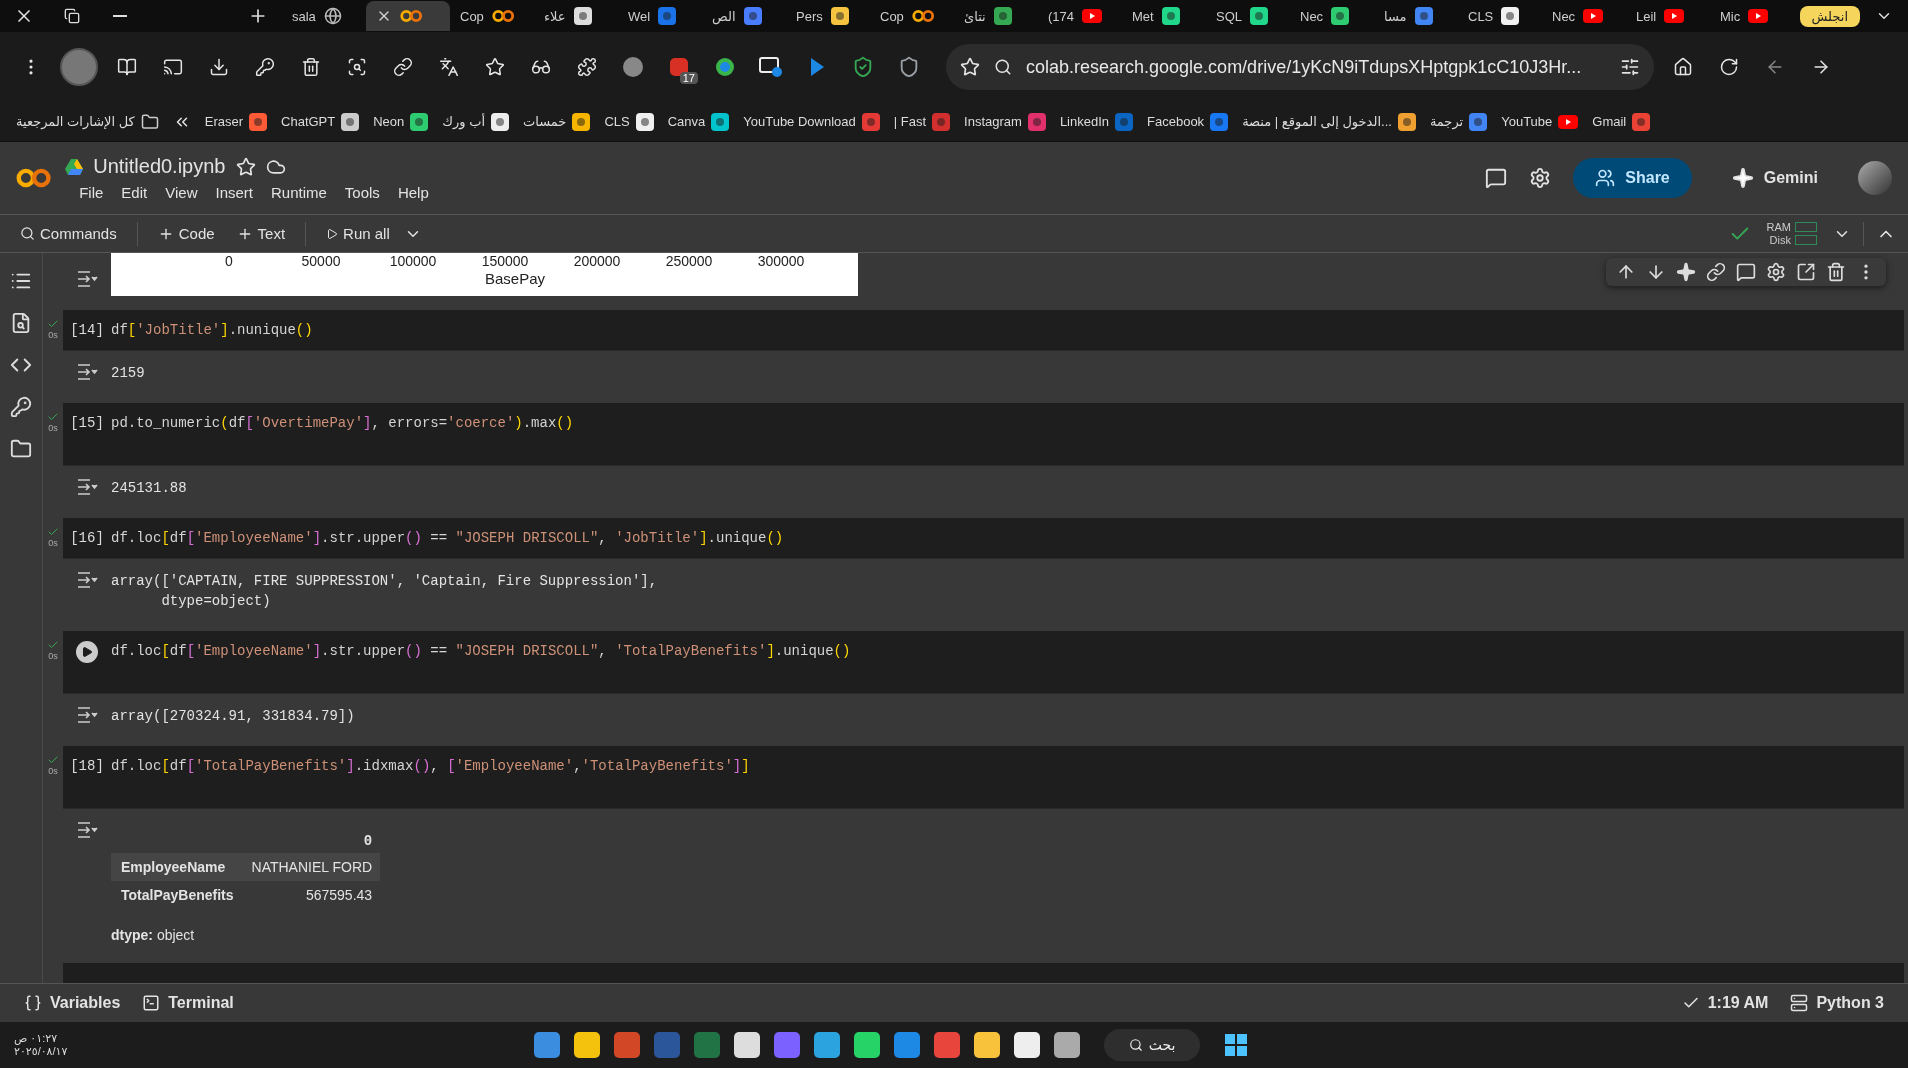  Describe the element at coordinates (983, 662) in the screenshot. I see `code-cell: df.loc[df['EmployeeName'].str.upper() == "JOSEPH DRISCOLL", 'TotalPayBenefits'].unique()` at that location.